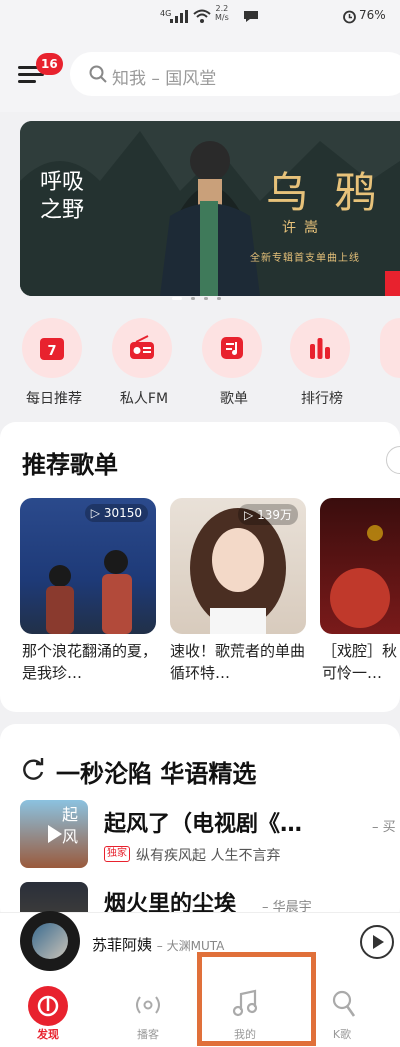 Image resolution: width=400 pixels, height=1047 pixels. Describe the element at coordinates (344, 1003) in the screenshot. I see `karaoke-mic-icon` at that location.